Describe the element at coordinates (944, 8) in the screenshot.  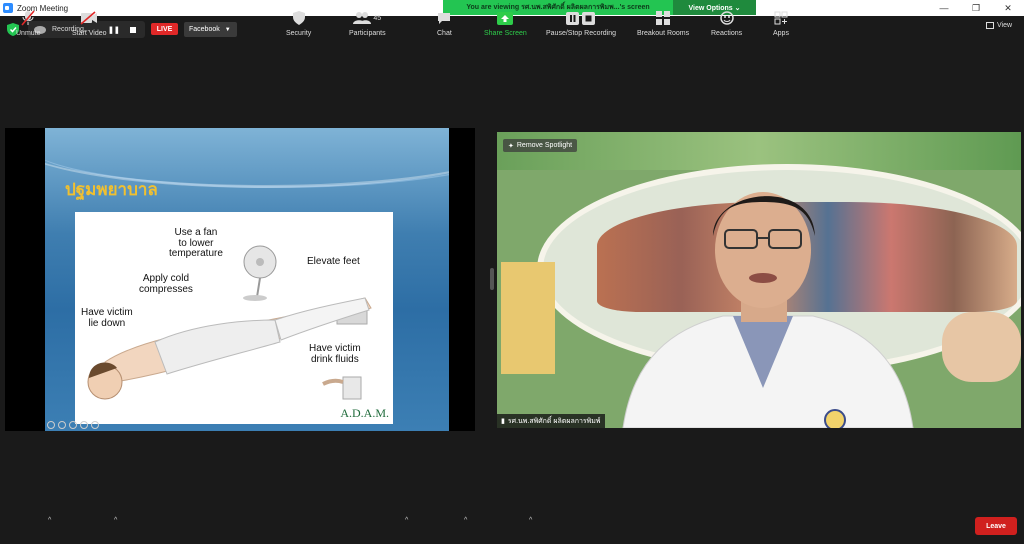
I see `minimize-button: —` at that location.